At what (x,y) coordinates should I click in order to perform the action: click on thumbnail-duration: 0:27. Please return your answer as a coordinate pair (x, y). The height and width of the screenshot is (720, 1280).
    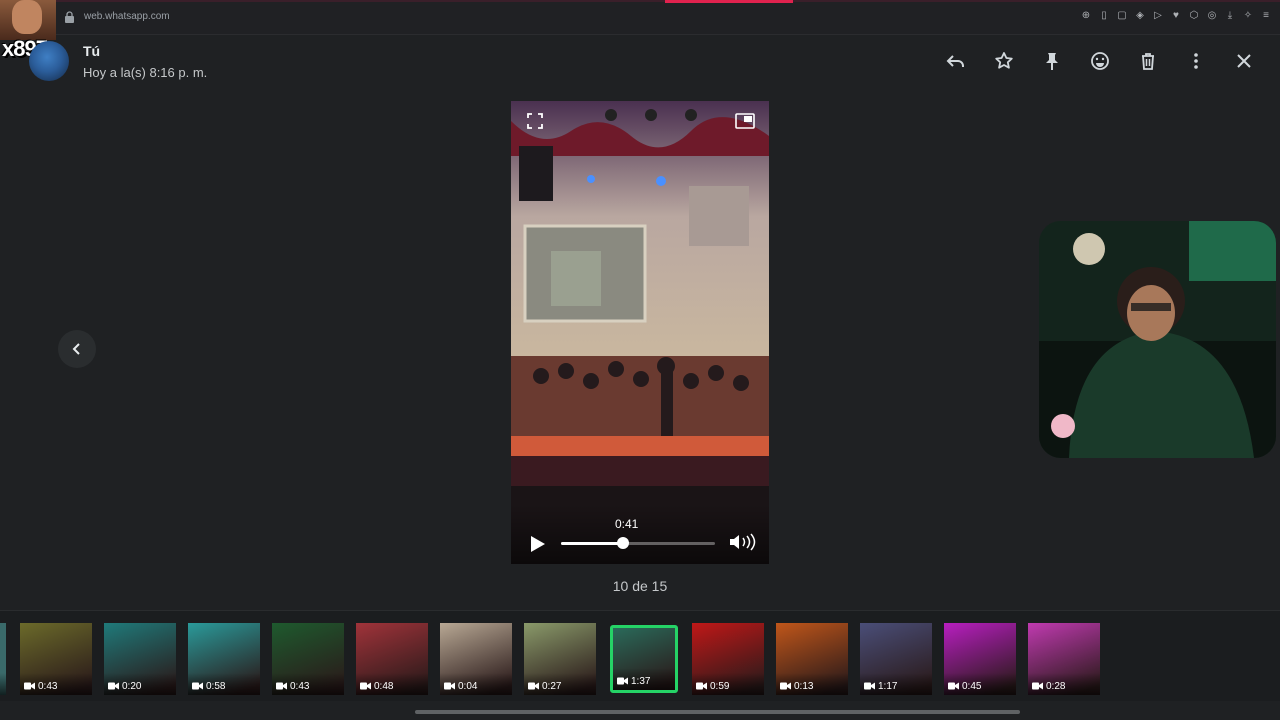
    Looking at the image, I should click on (552, 686).